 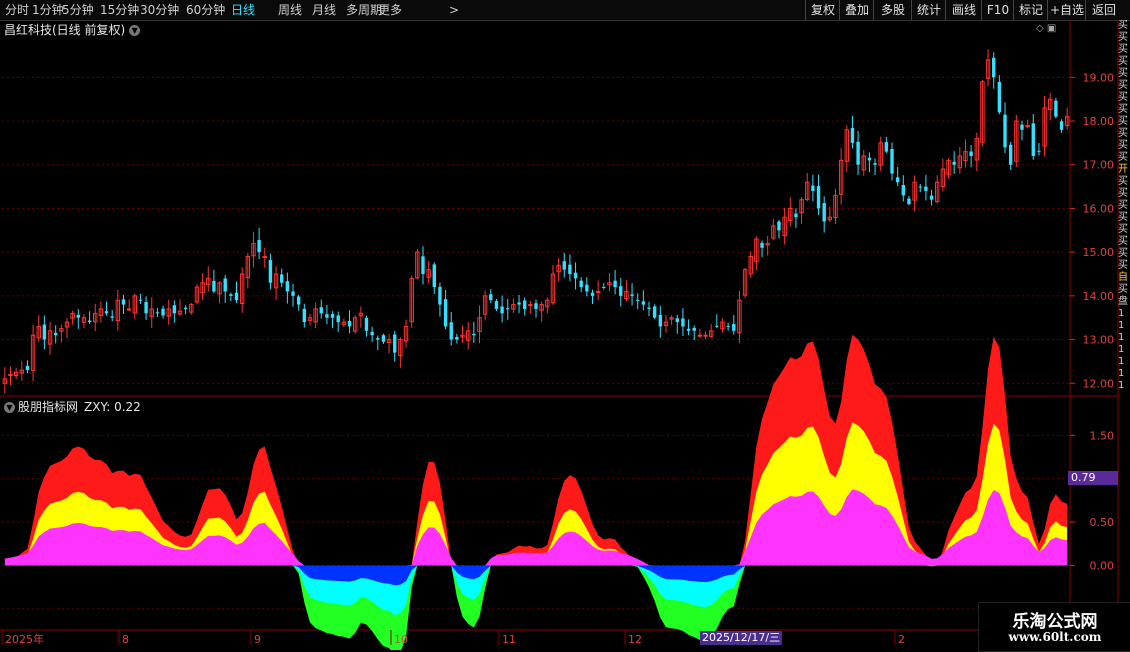 What do you see at coordinates (536, 575) in the screenshot?
I see `indicator-blue-layer` at bounding box center [536, 575].